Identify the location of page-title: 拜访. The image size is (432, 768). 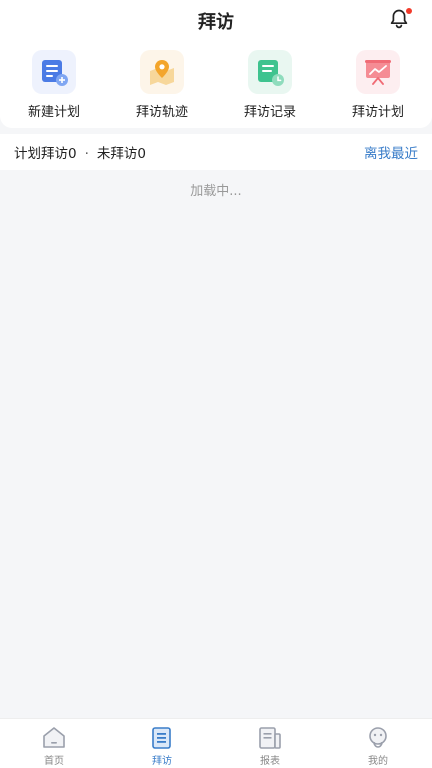
(216, 22).